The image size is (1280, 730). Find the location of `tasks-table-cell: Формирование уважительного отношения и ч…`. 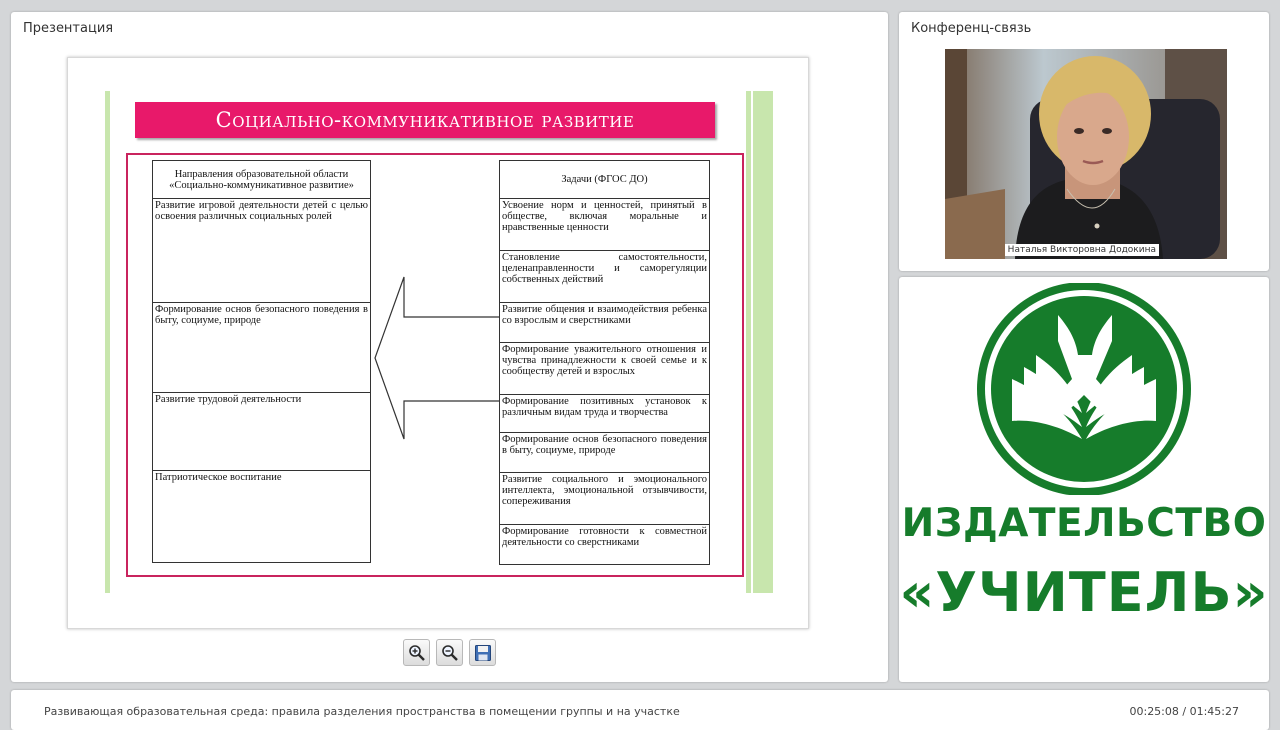

tasks-table-cell: Формирование уважительного отношения и ч… is located at coordinates (604, 368).